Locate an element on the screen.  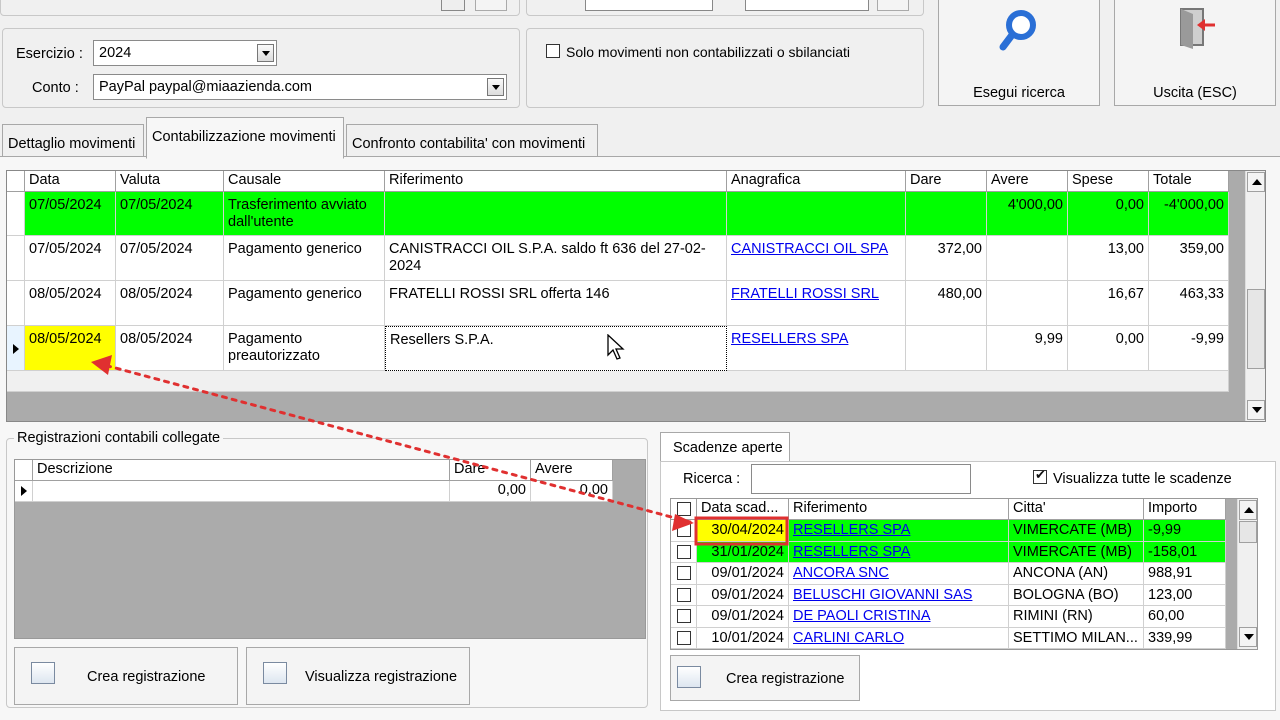
movement-cell-anagrafica is located at coordinates (816, 214).